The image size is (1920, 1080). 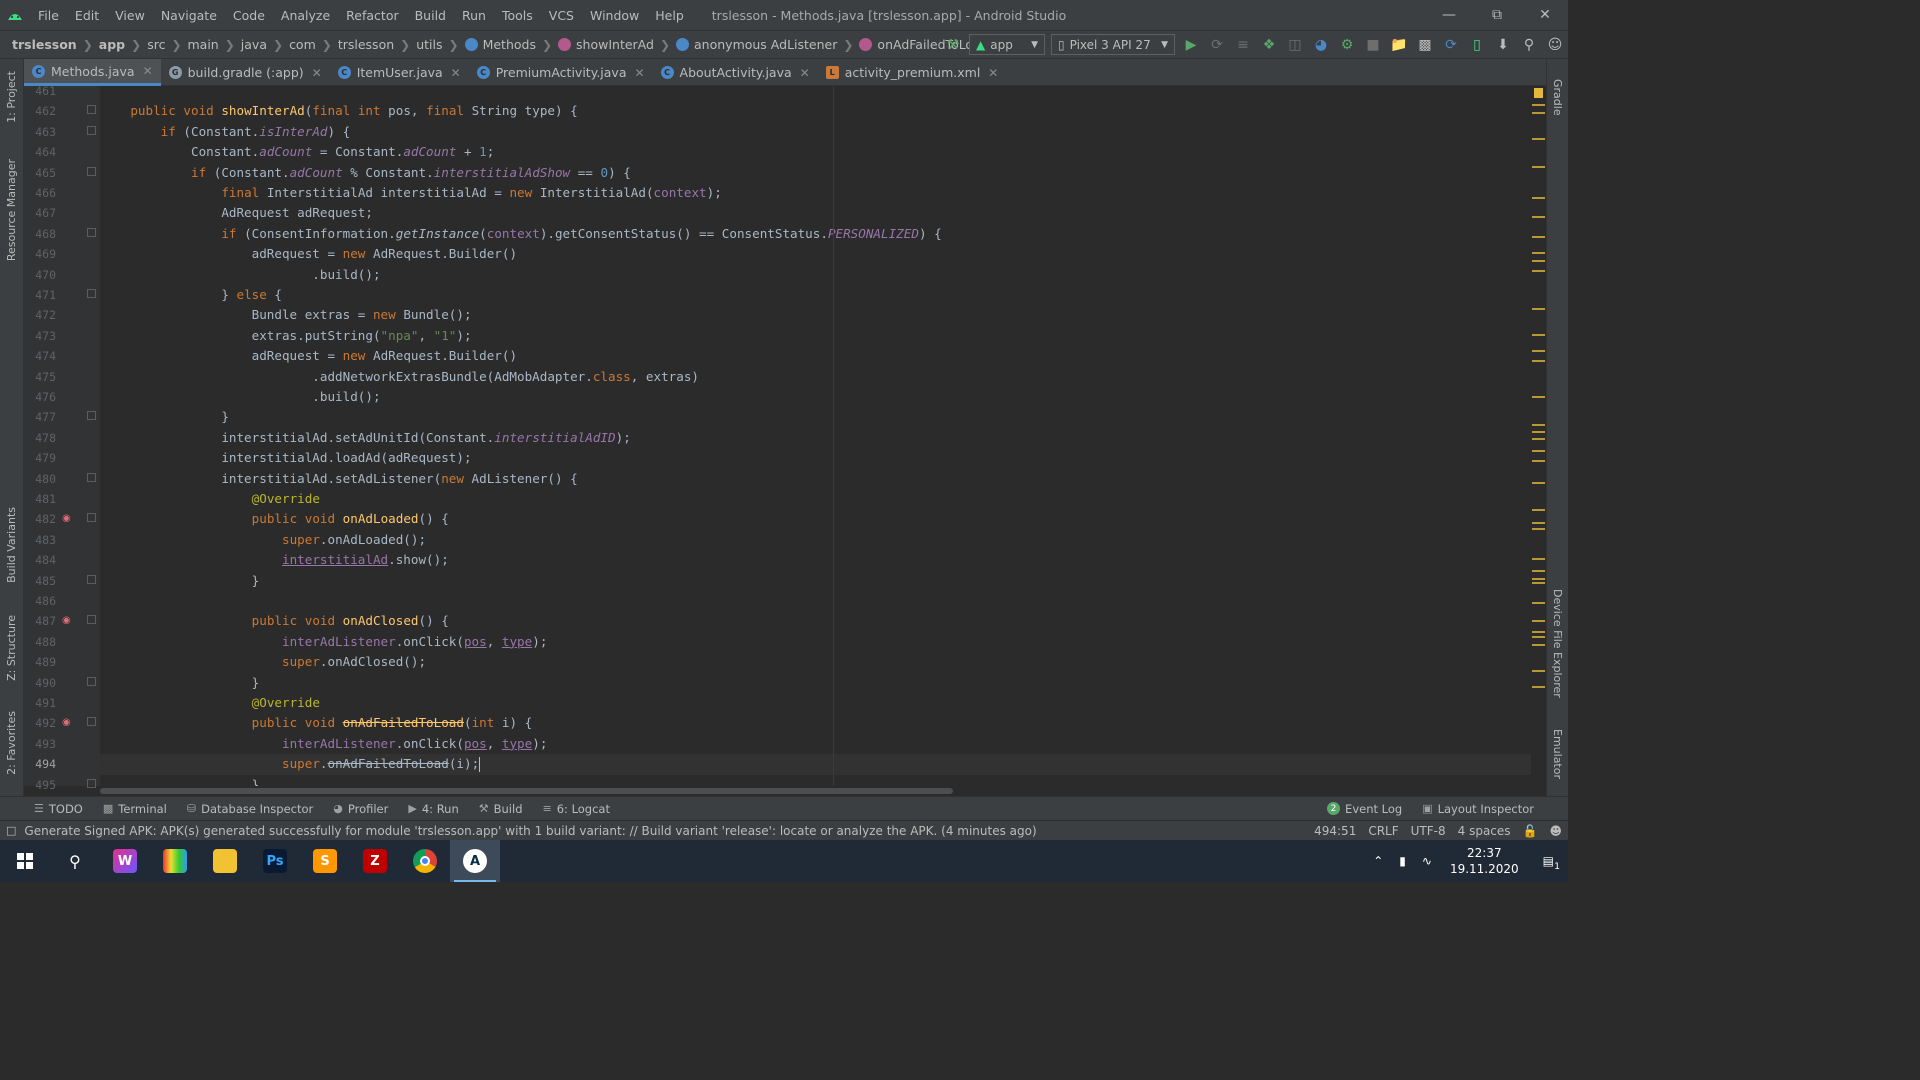 I want to click on menu-analyze: Analyze, so click(x=305, y=15).